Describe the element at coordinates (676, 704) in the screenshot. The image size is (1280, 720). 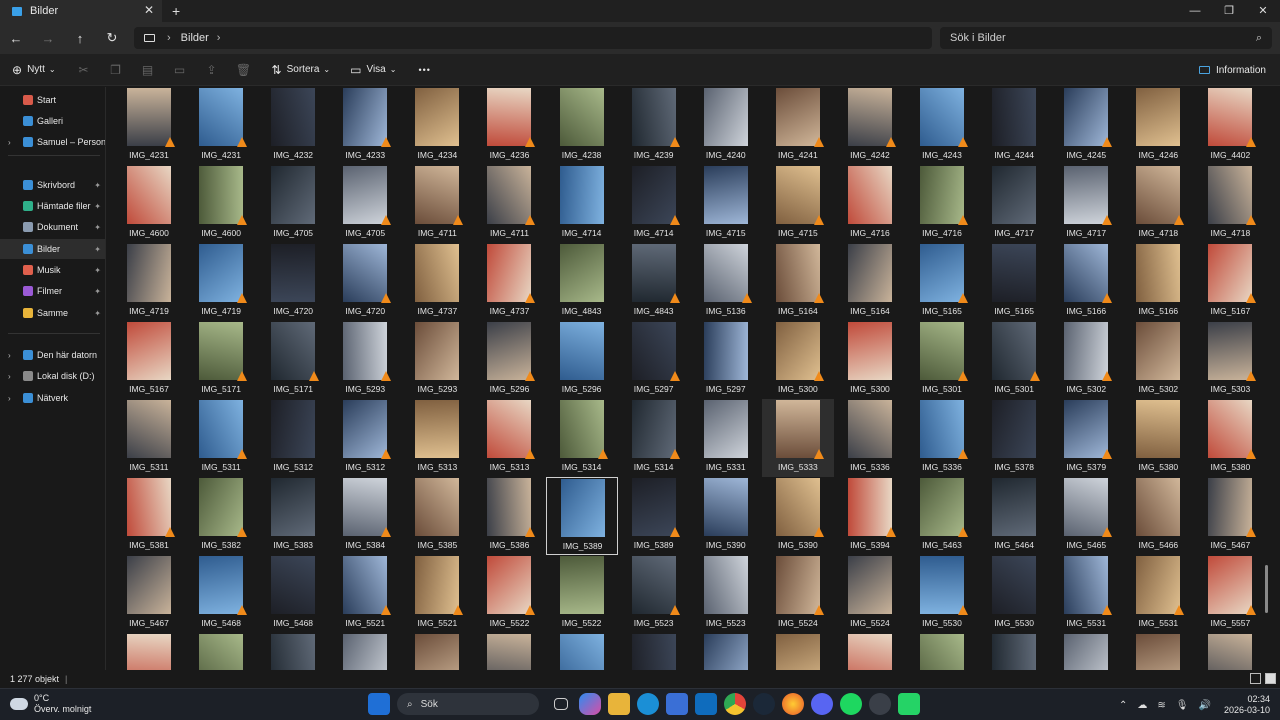
I see `store-icon` at that location.